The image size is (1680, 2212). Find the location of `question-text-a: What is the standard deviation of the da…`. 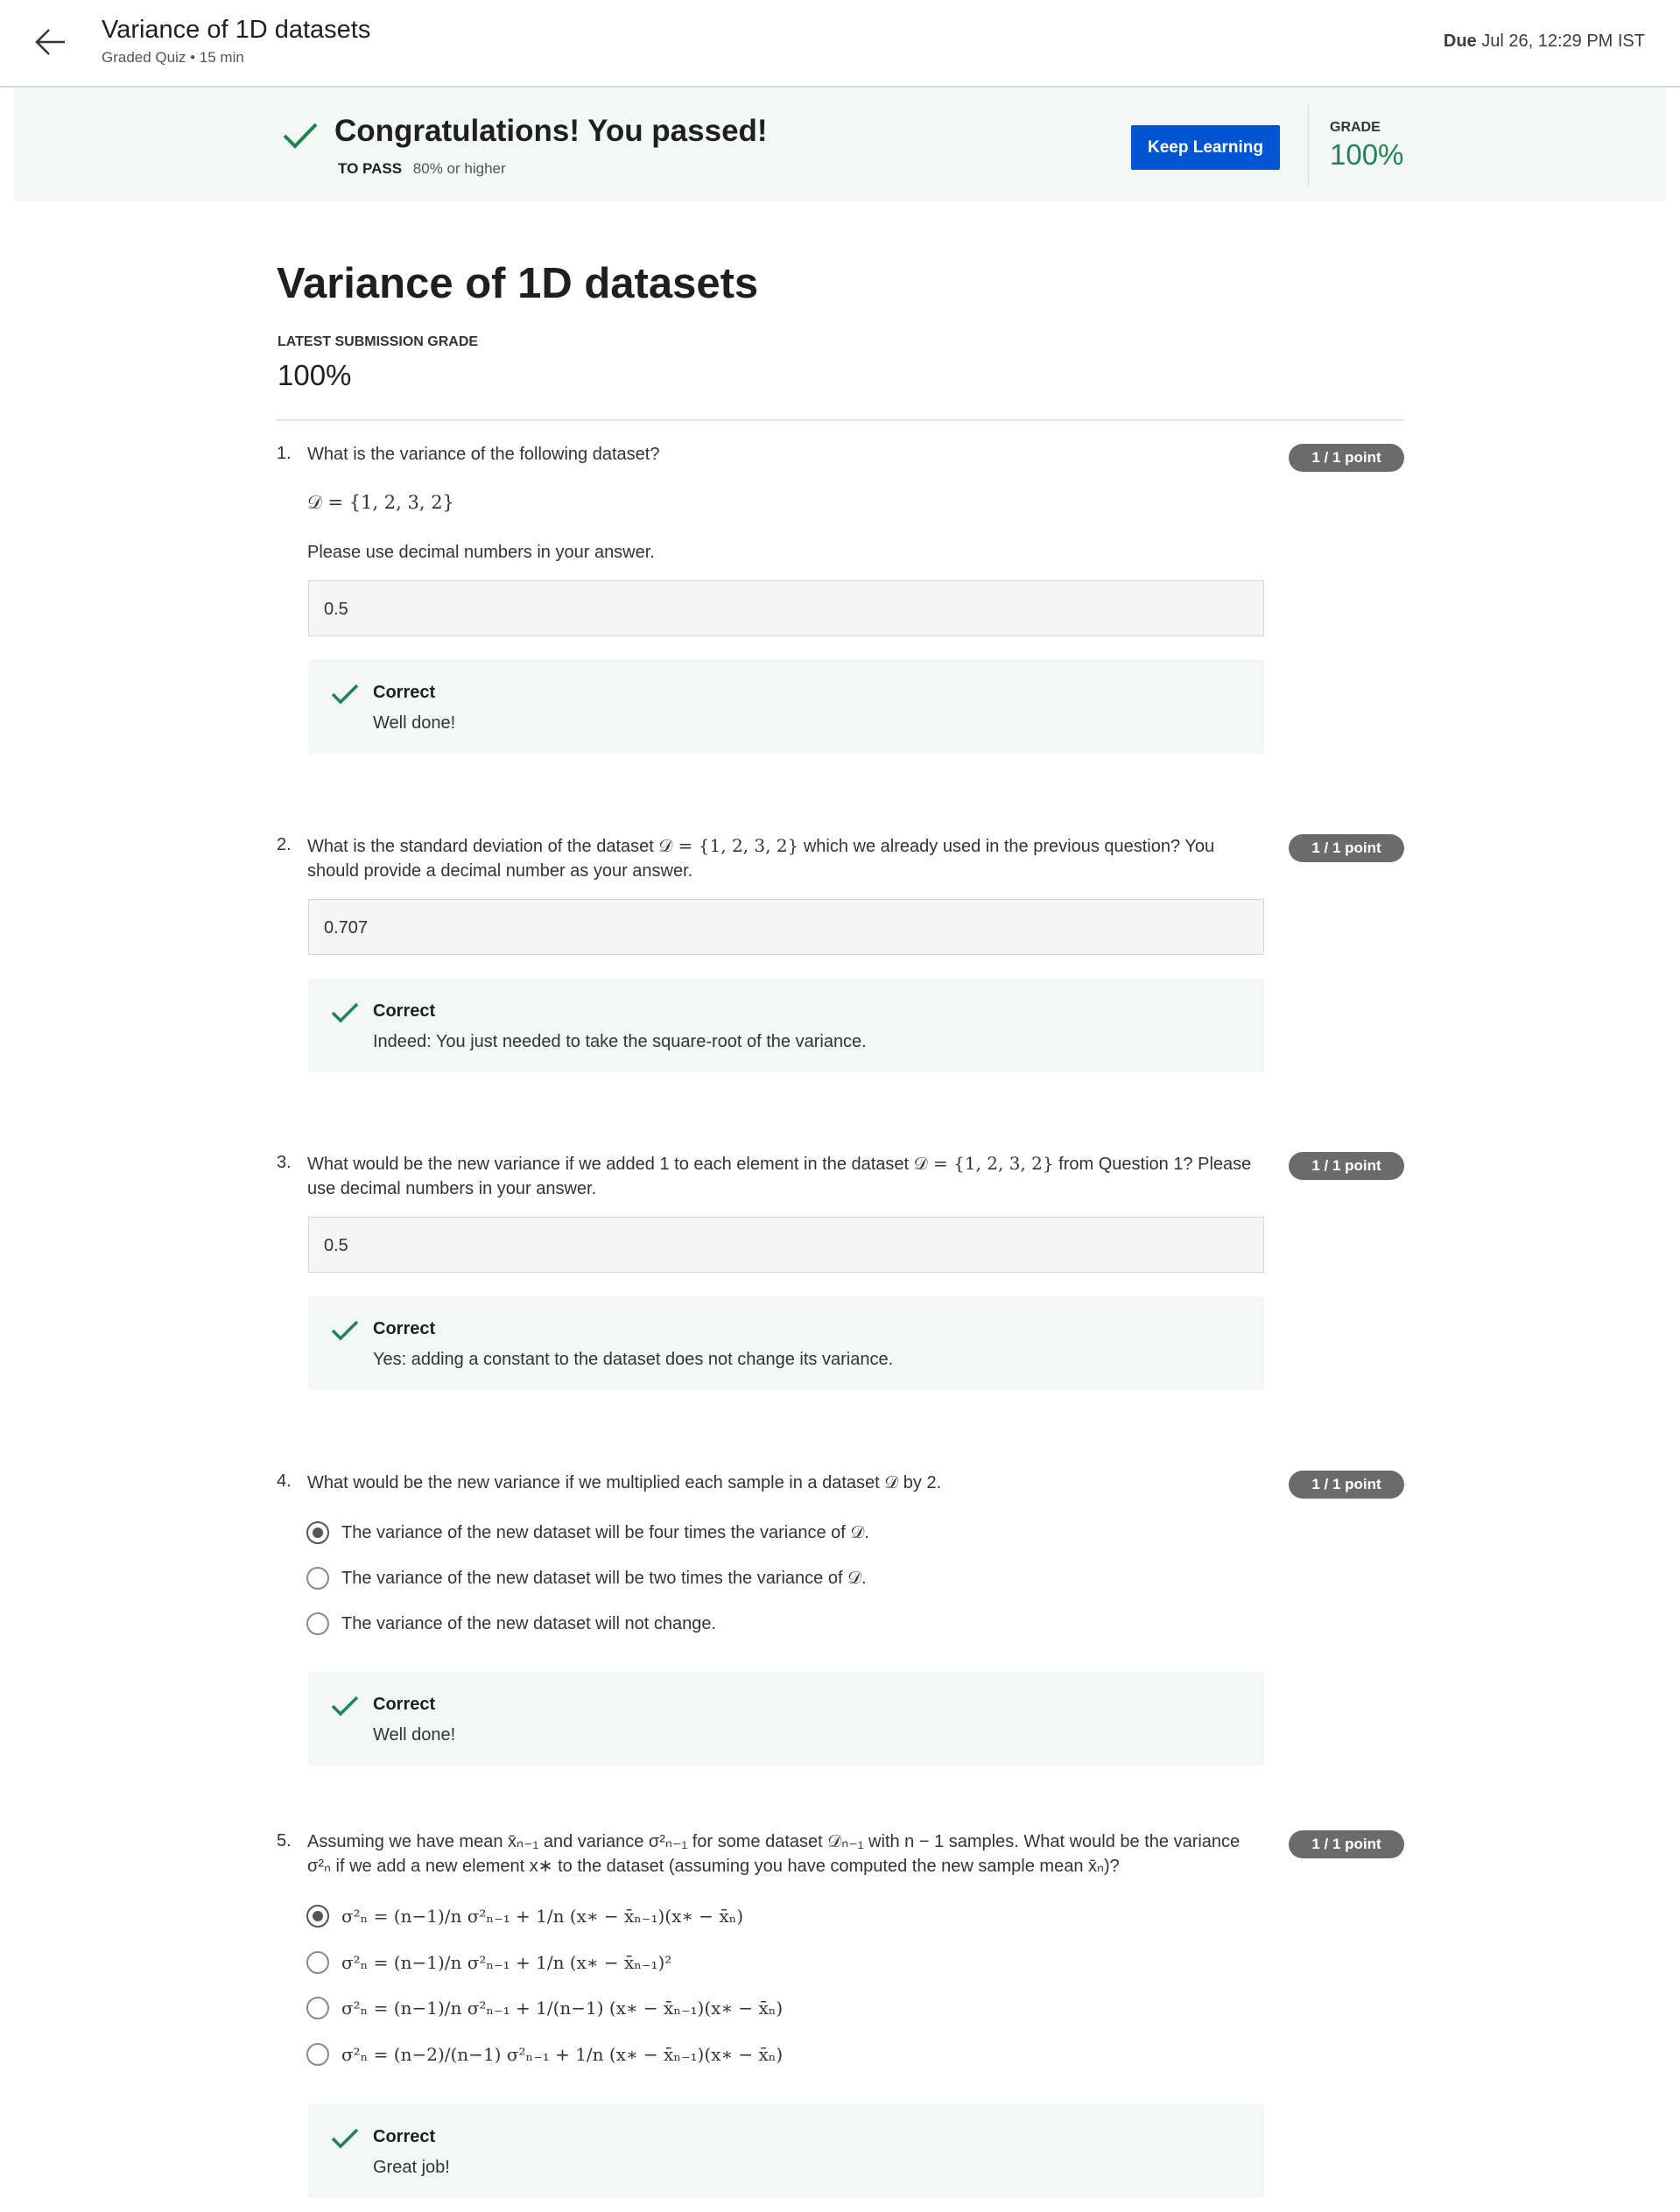

question-text-a: What is the standard deviation of the da… is located at coordinates (483, 846).